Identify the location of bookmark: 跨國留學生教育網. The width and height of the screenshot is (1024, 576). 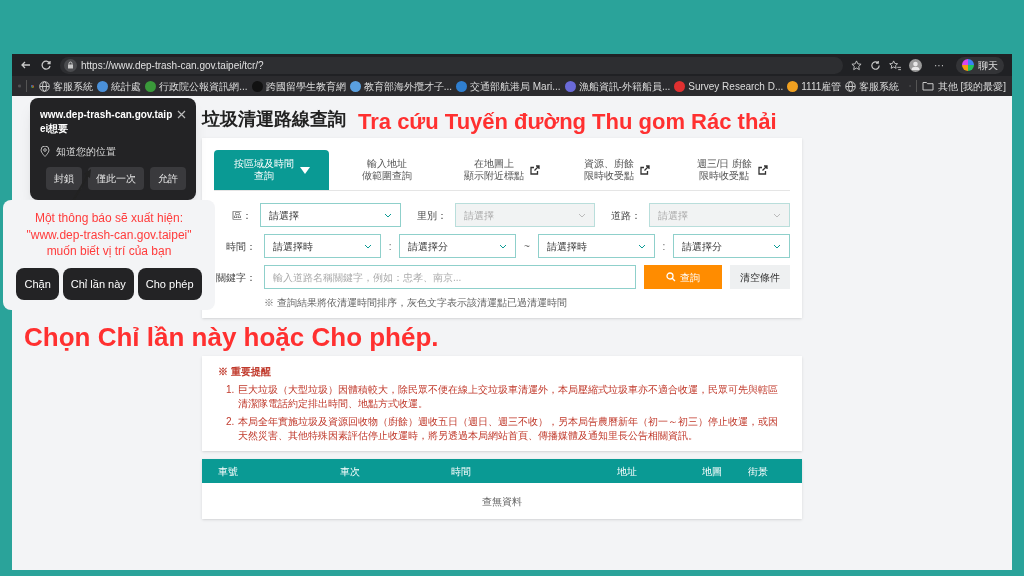
(298, 86).